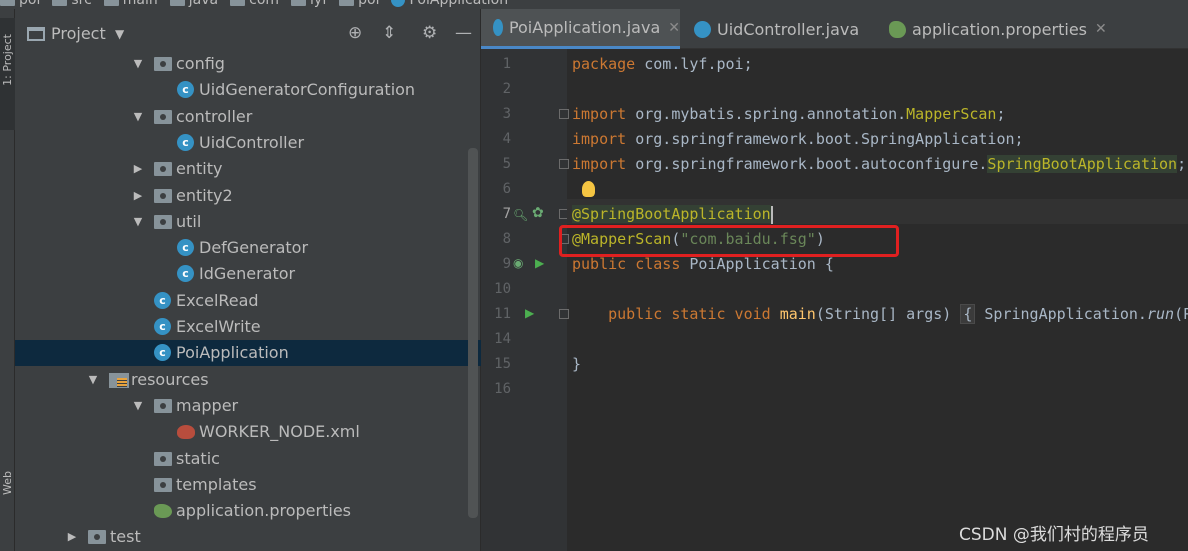 This screenshot has height=551, width=1188. What do you see at coordinates (130, 4) in the screenshot?
I see `breadcrumb-item: main` at bounding box center [130, 4].